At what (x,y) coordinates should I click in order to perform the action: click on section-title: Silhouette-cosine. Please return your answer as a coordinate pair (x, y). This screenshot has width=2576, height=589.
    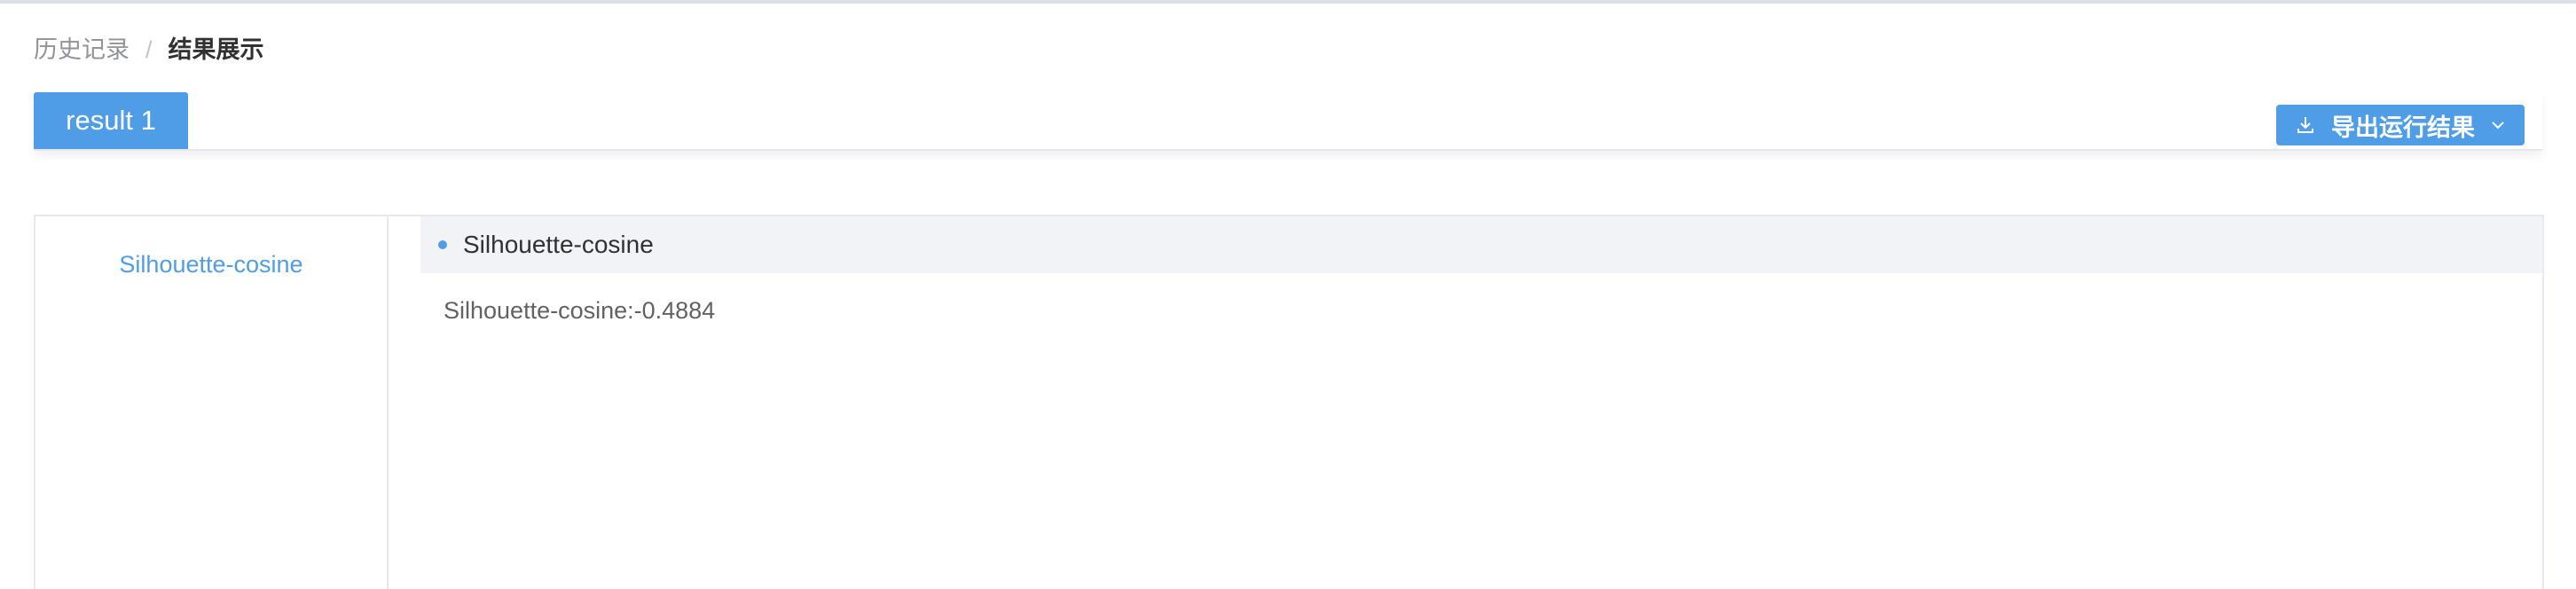
    Looking at the image, I should click on (558, 245).